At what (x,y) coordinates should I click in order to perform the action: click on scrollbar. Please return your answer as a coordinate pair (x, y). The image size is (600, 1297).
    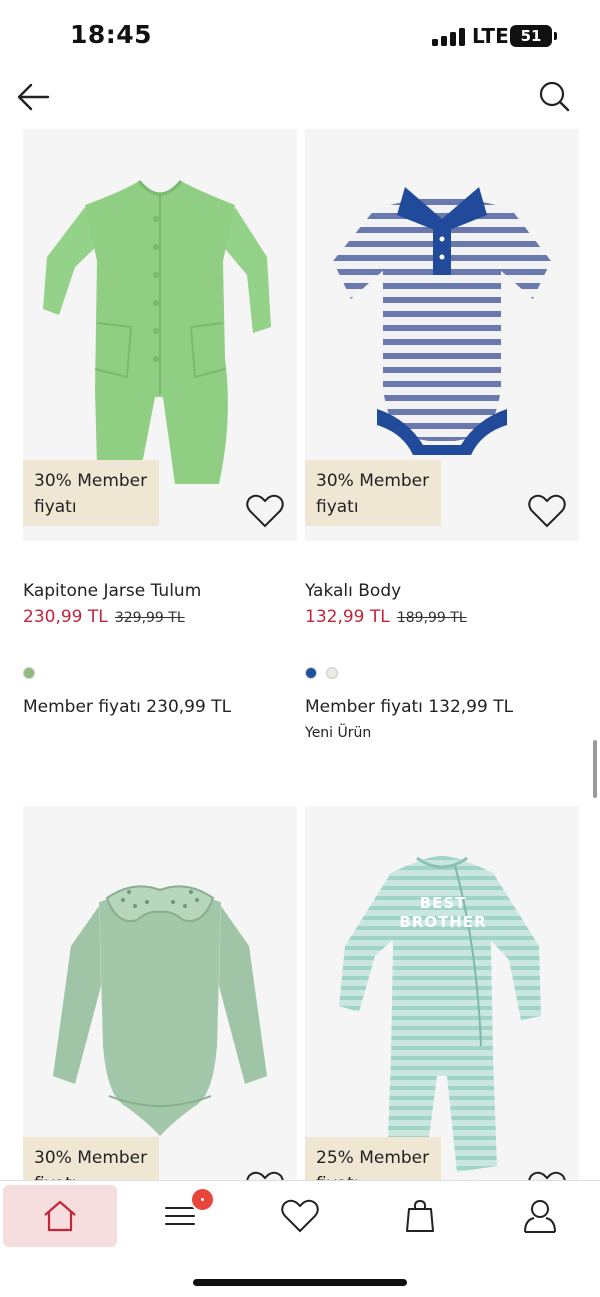
    Looking at the image, I should click on (595, 769).